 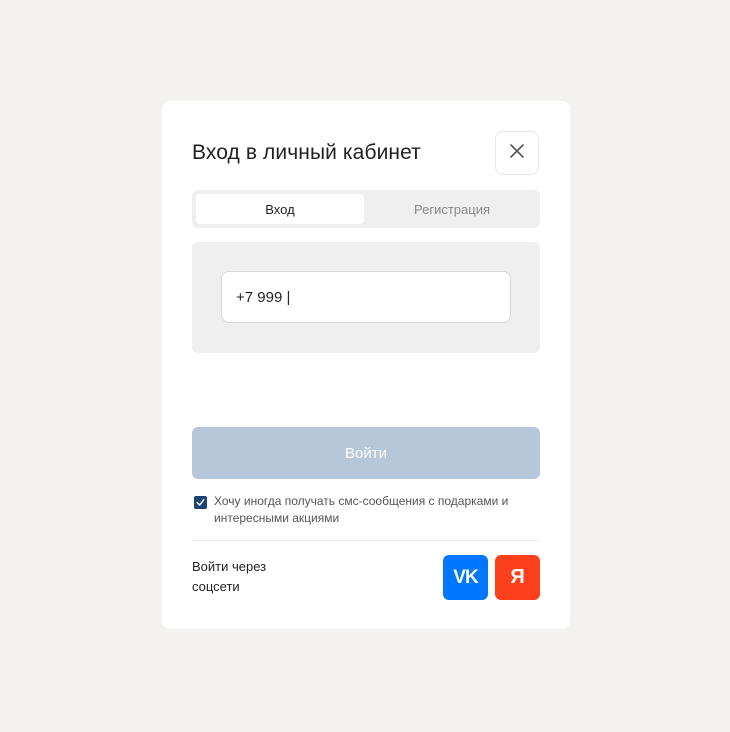 I want to click on checkmark-icon, so click(x=200, y=503).